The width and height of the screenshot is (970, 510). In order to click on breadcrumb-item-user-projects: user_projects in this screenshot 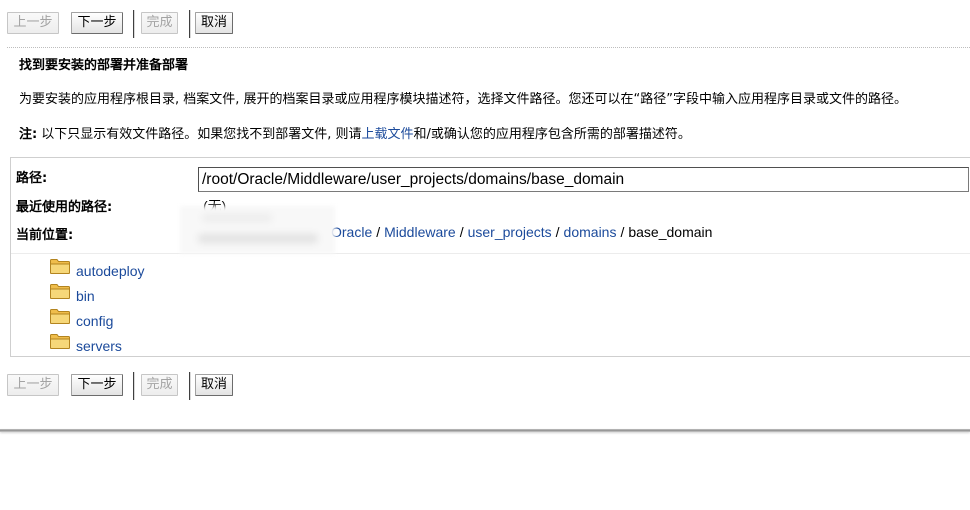, I will do `click(510, 232)`.